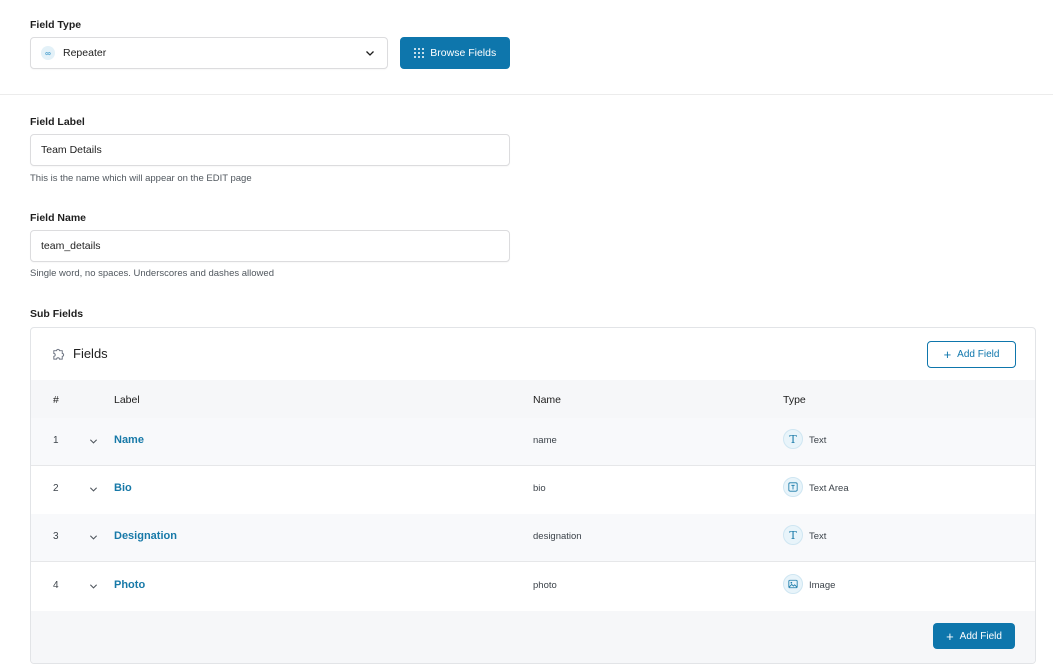 The width and height of the screenshot is (1053, 670). What do you see at coordinates (533, 637) in the screenshot?
I see `sub-fields-footer: + Add Field` at bounding box center [533, 637].